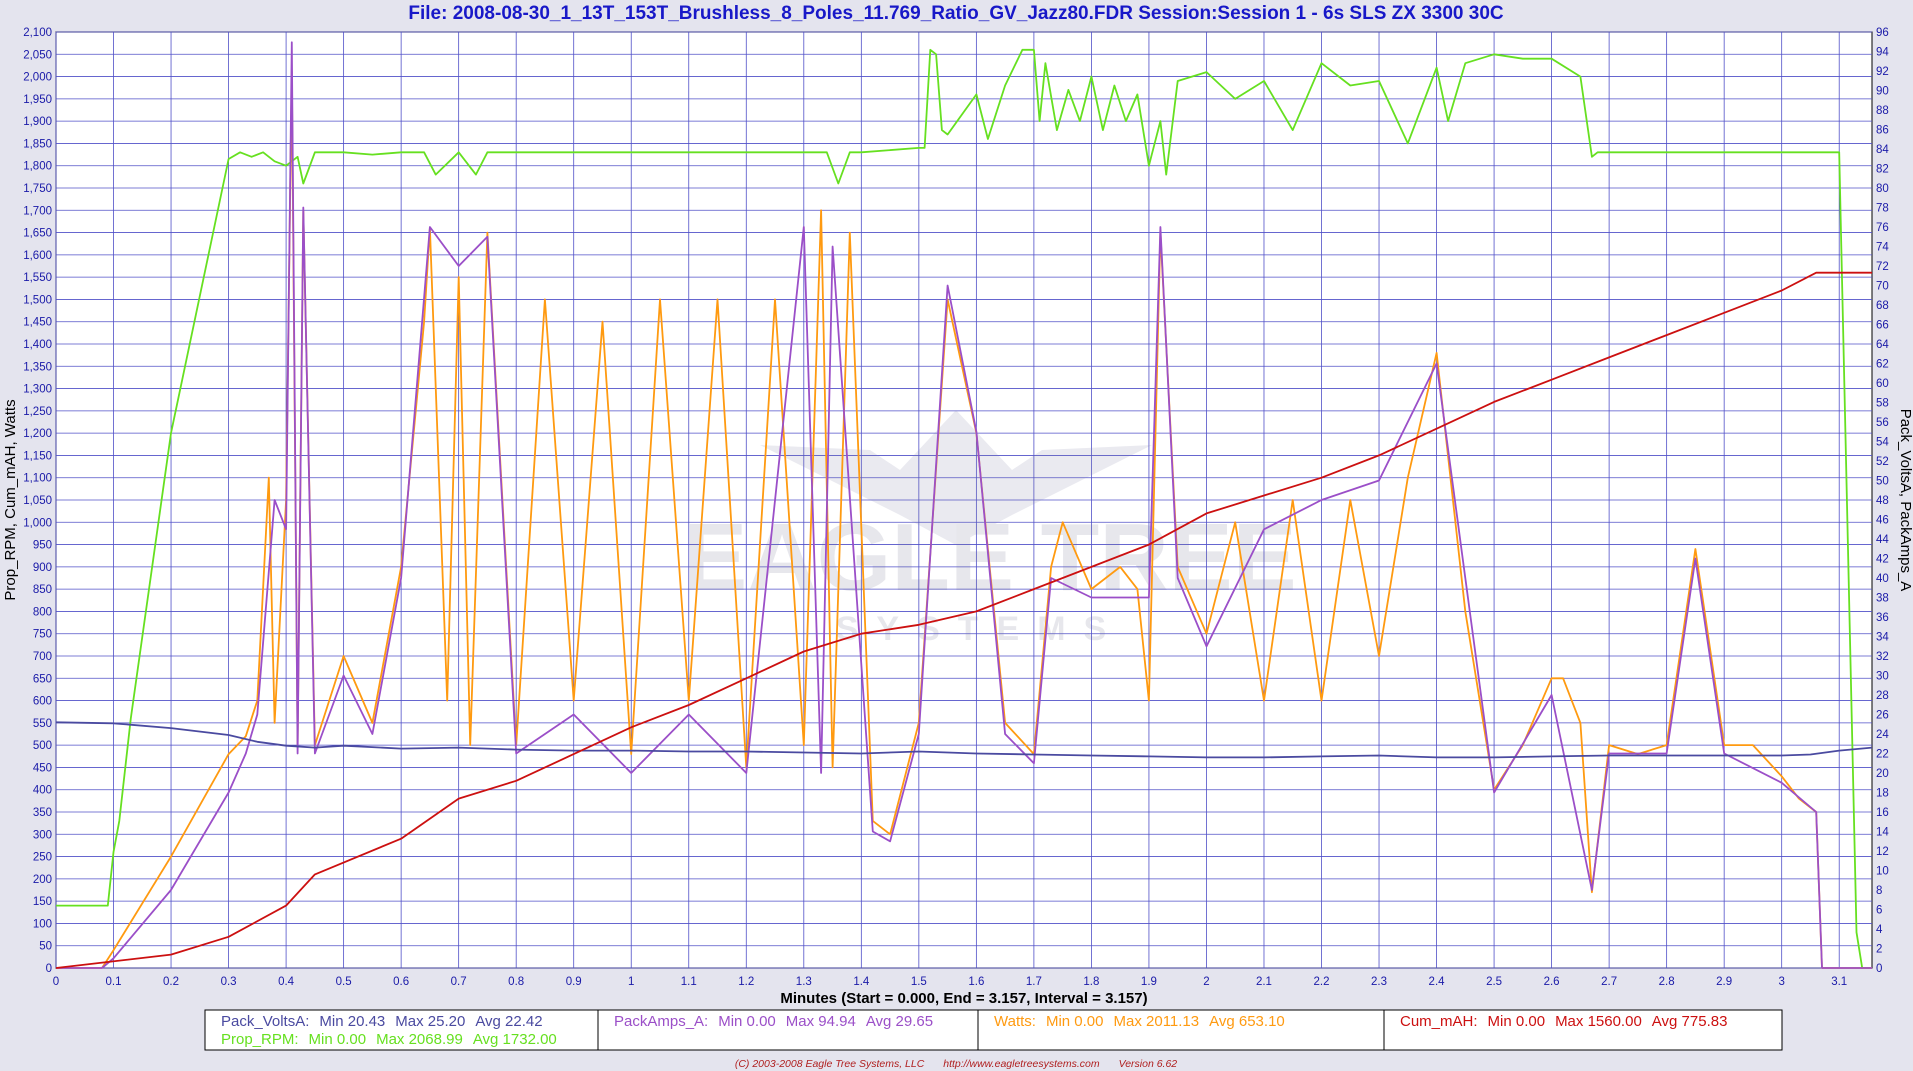 The height and width of the screenshot is (1071, 1913). Describe the element at coordinates (42, 835) in the screenshot. I see `y-left-tick-label: 300` at that location.